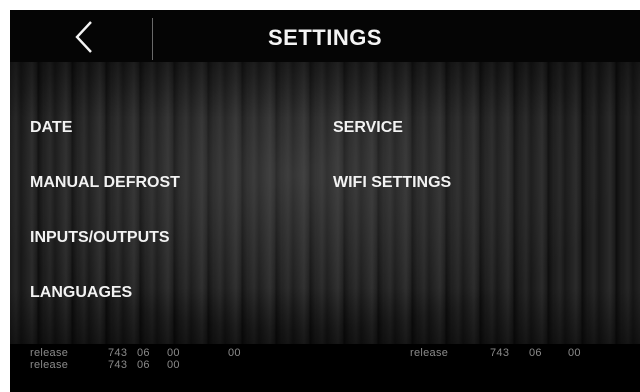  I want to click on header-bar: SETTINGS, so click(325, 36).